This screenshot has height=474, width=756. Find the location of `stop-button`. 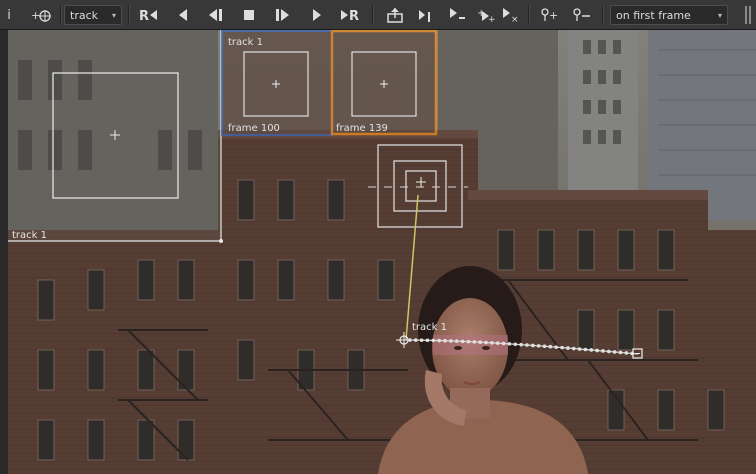

stop-button is located at coordinates (249, 15).